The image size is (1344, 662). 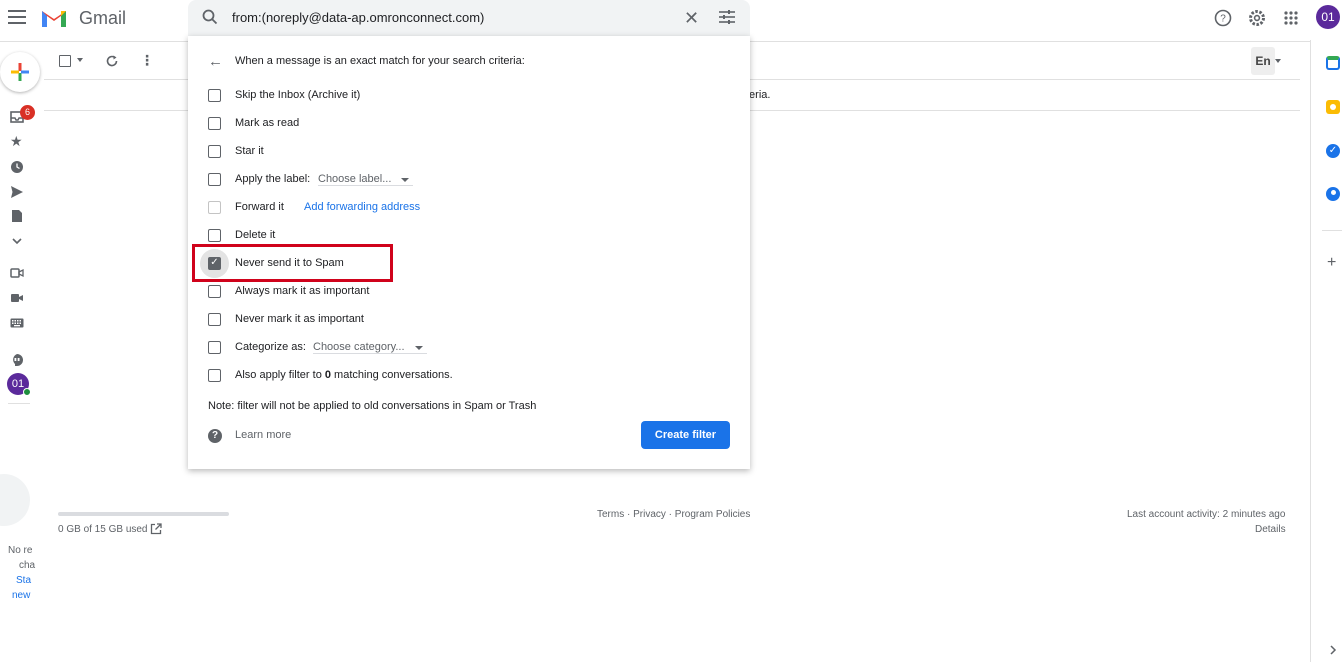 I want to click on option-label-suffix: matching conversations., so click(x=392, y=375).